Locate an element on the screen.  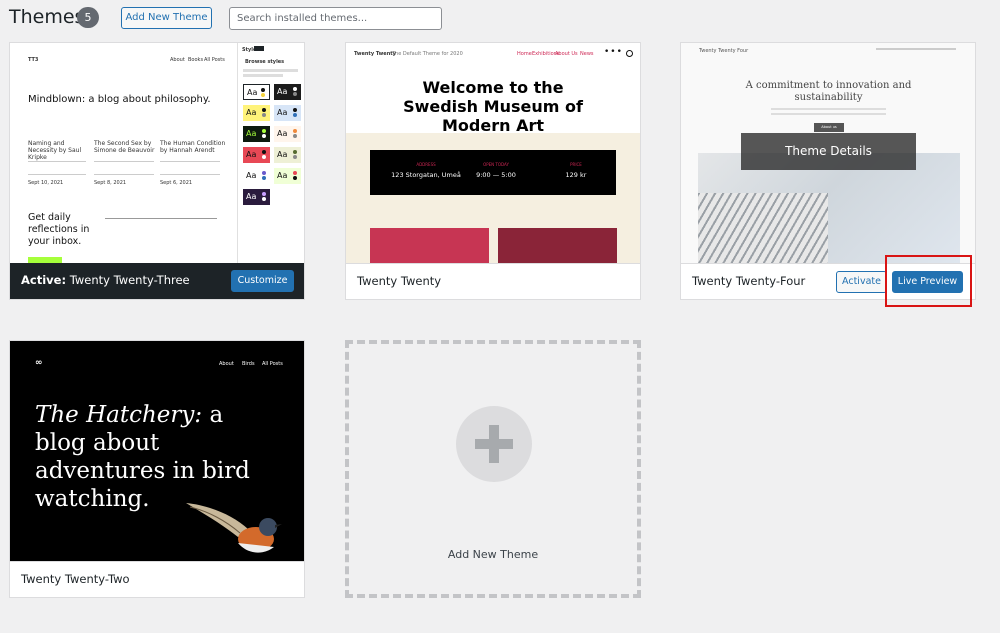
add-new-theme-label: Add New Theme is located at coordinates (493, 554).